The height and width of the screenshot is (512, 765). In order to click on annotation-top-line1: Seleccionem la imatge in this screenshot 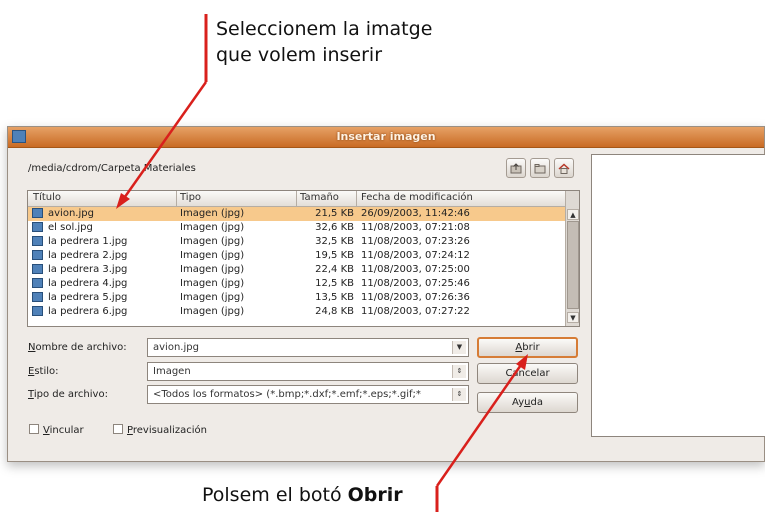, I will do `click(324, 29)`.